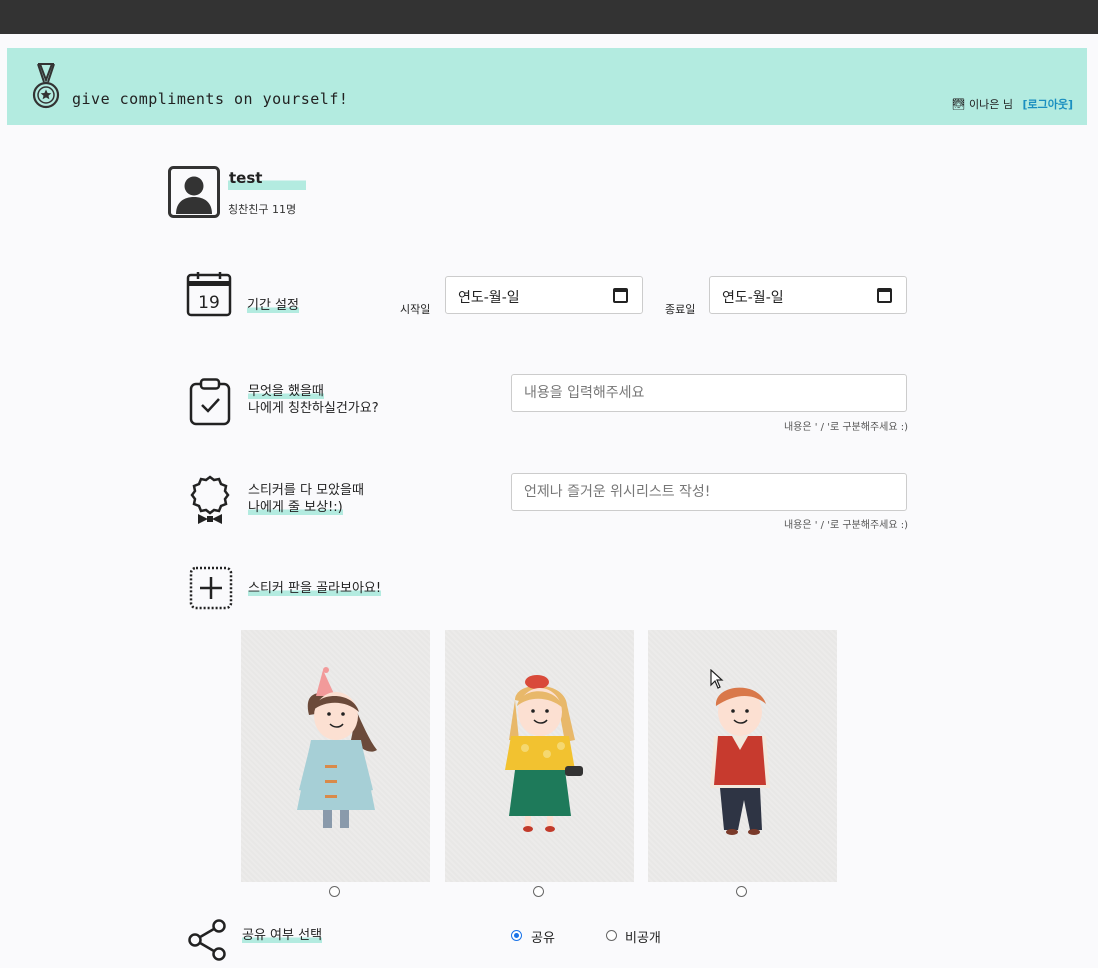 The height and width of the screenshot is (968, 1098). What do you see at coordinates (845, 525) in the screenshot?
I see `reward-hint: 내용은 ' / '로 구분해주세요 :)` at bounding box center [845, 525].